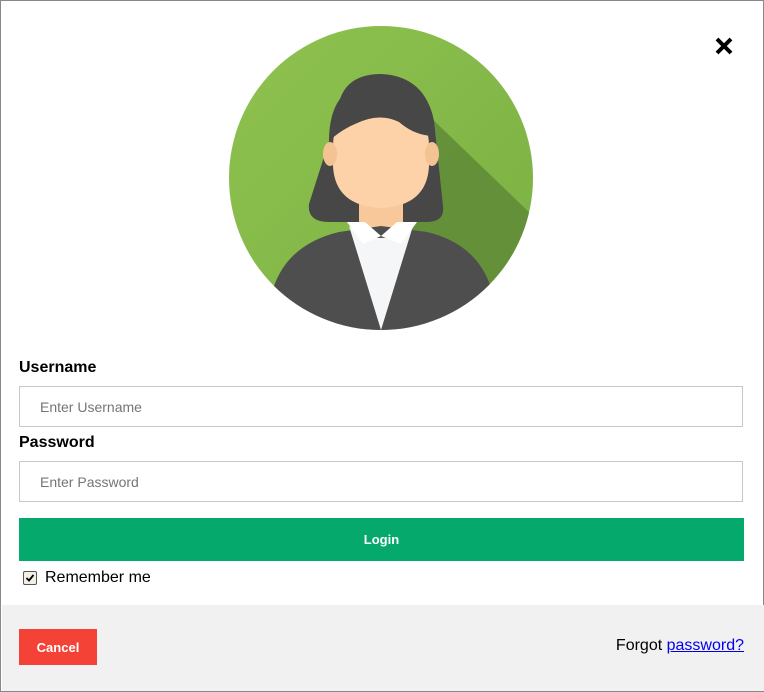 The height and width of the screenshot is (692, 764). I want to click on cancel-button: Cancel, so click(58, 647).